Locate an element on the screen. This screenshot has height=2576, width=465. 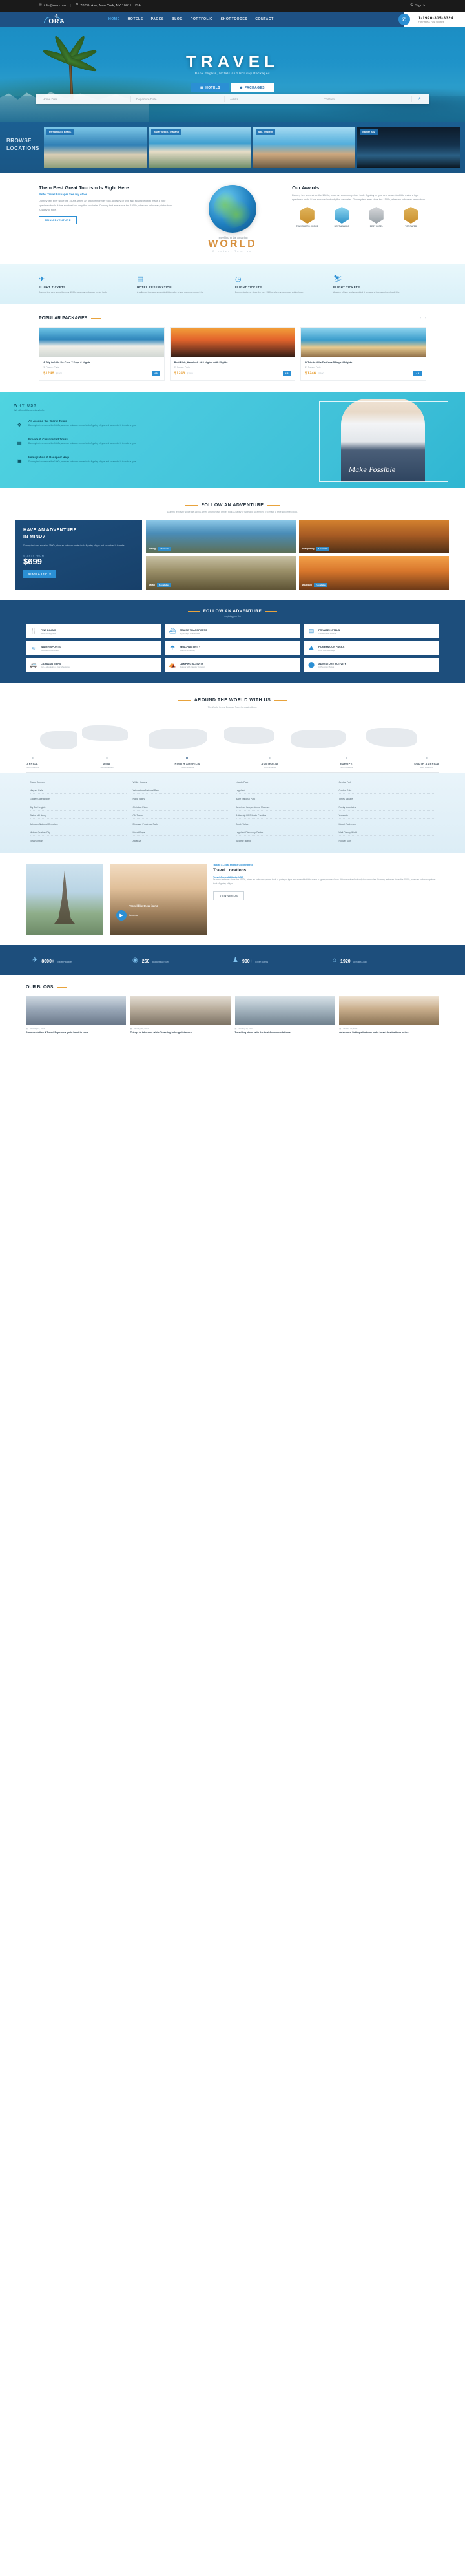
destination-item: Central Park is located at coordinates (386, 783).